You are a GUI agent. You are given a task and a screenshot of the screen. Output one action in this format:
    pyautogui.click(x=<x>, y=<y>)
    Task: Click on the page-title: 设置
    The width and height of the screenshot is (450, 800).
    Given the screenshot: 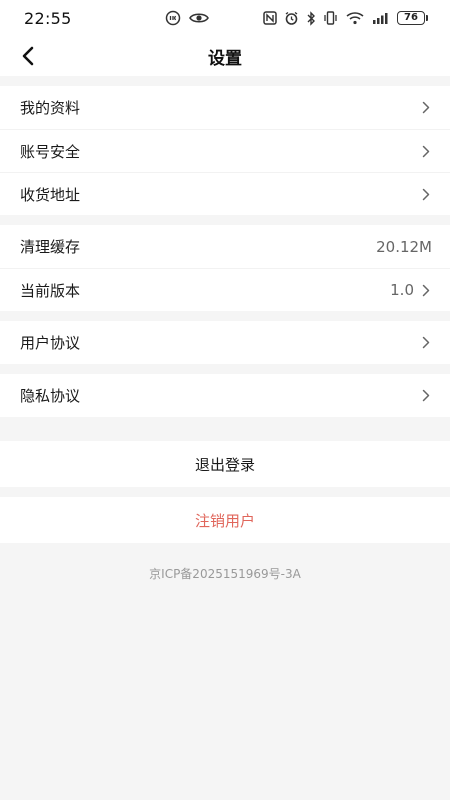 What is the action you would take?
    pyautogui.click(x=225, y=58)
    